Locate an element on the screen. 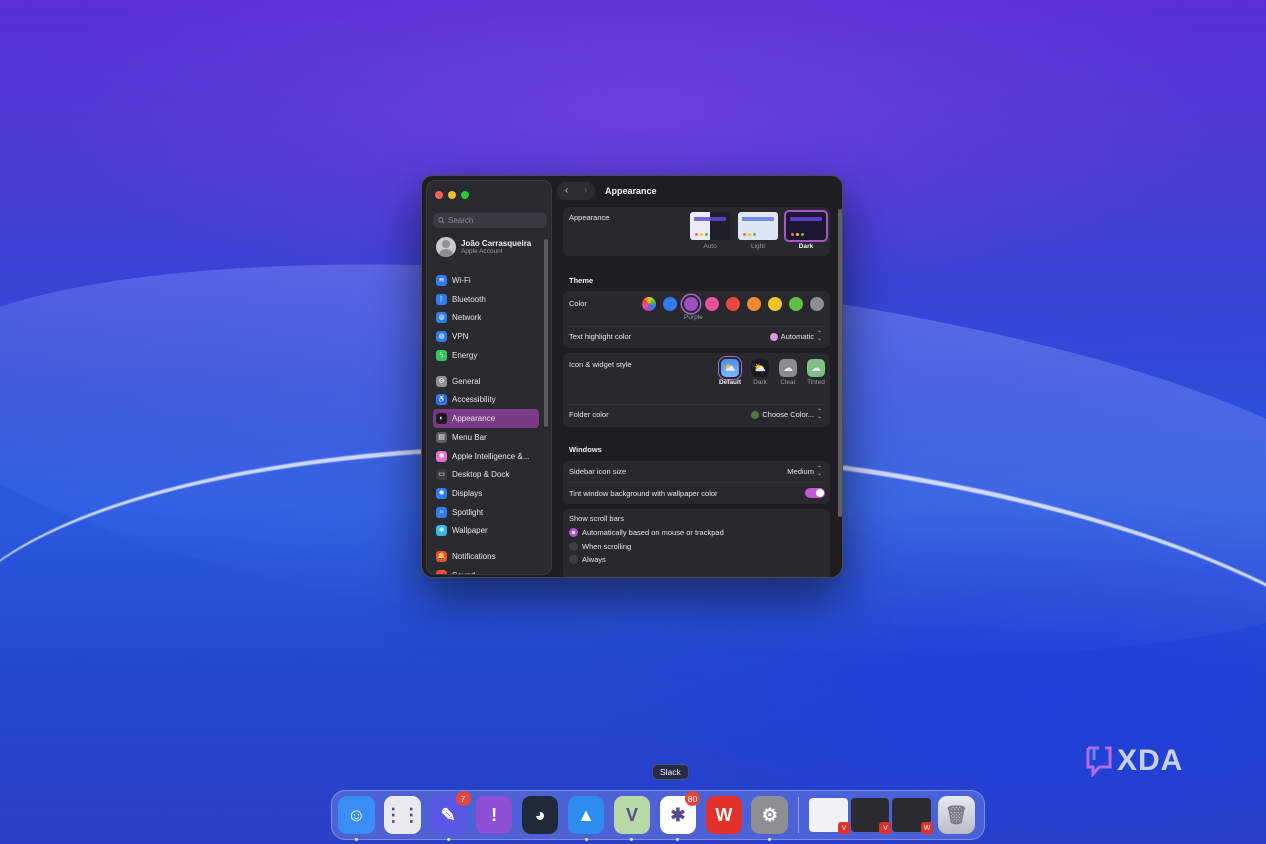 This screenshot has width=1266, height=844. appearance-dark-option: Dark is located at coordinates (806, 230).